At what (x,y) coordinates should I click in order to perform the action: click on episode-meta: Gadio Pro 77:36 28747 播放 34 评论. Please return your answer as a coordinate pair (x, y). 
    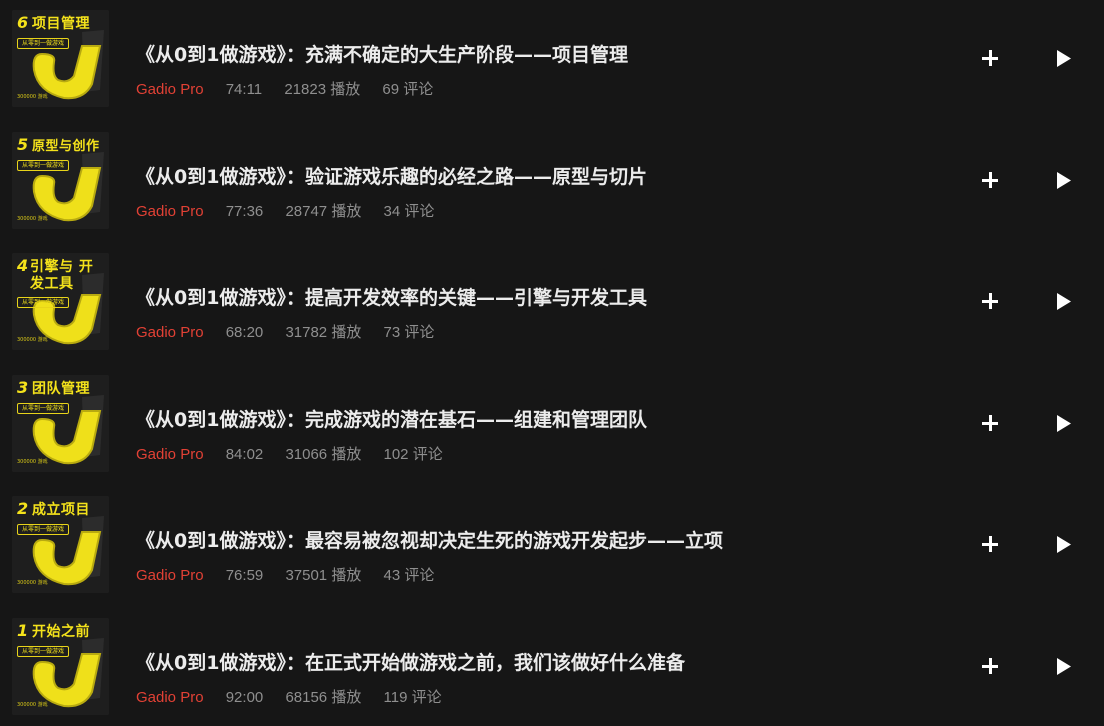
    Looking at the image, I should click on (294, 210).